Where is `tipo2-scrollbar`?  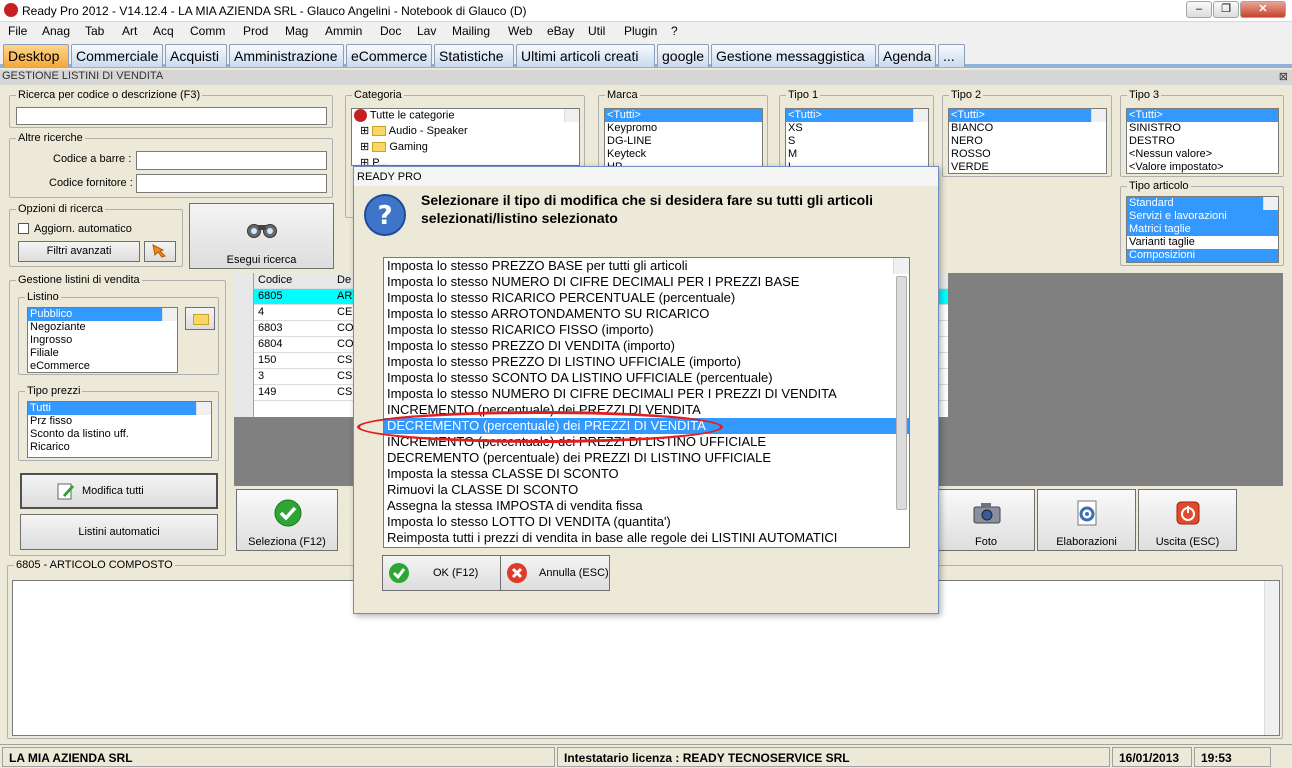
tipo2-scrollbar is located at coordinates (1098, 115).